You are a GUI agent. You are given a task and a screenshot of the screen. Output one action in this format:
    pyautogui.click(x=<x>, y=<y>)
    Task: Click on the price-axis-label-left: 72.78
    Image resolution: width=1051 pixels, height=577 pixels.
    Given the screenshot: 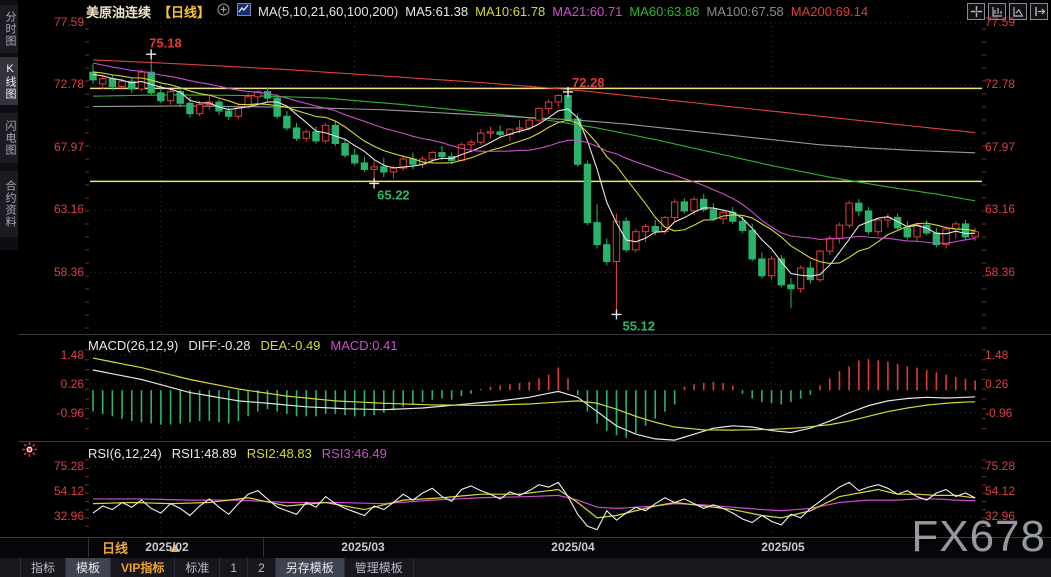 What is the action you would take?
    pyautogui.click(x=68, y=84)
    